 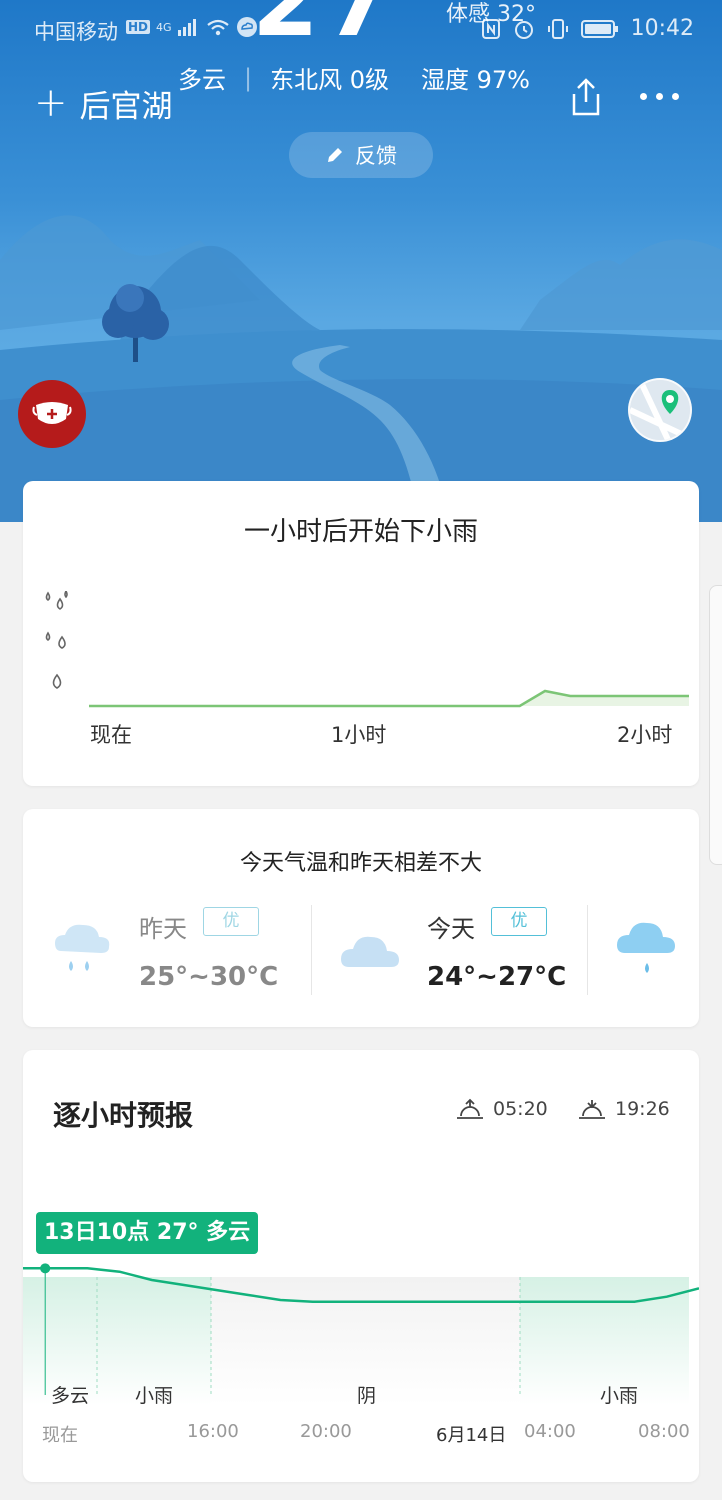 What do you see at coordinates (471, 1435) in the screenshot?
I see `date-label: 6月14日` at bounding box center [471, 1435].